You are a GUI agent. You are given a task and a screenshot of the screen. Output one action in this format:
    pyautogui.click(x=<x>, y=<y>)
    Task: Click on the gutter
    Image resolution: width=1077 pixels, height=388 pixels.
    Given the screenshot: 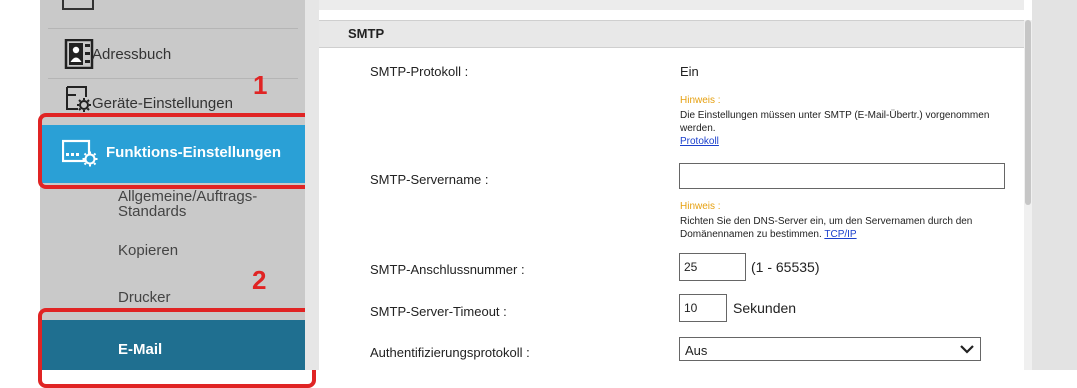 What is the action you would take?
    pyautogui.click(x=312, y=185)
    